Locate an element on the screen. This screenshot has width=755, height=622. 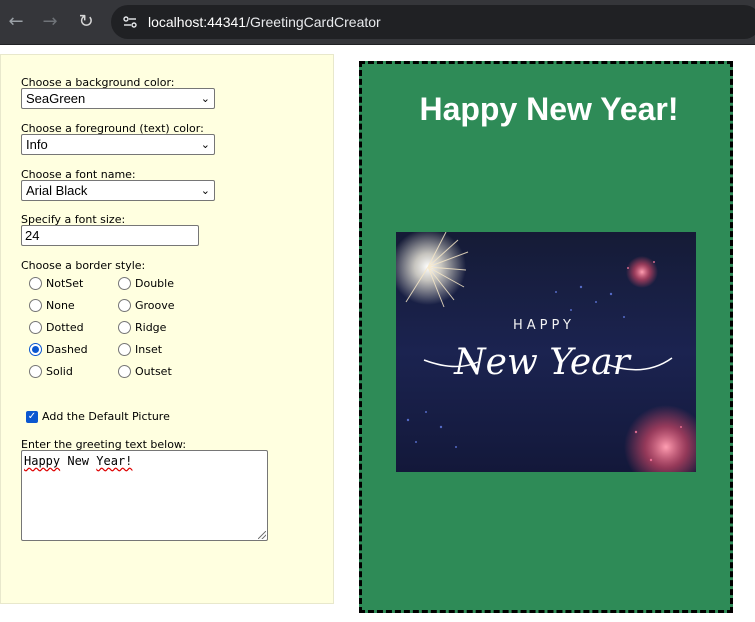
url-host: localhost:44341 is located at coordinates (197, 22).